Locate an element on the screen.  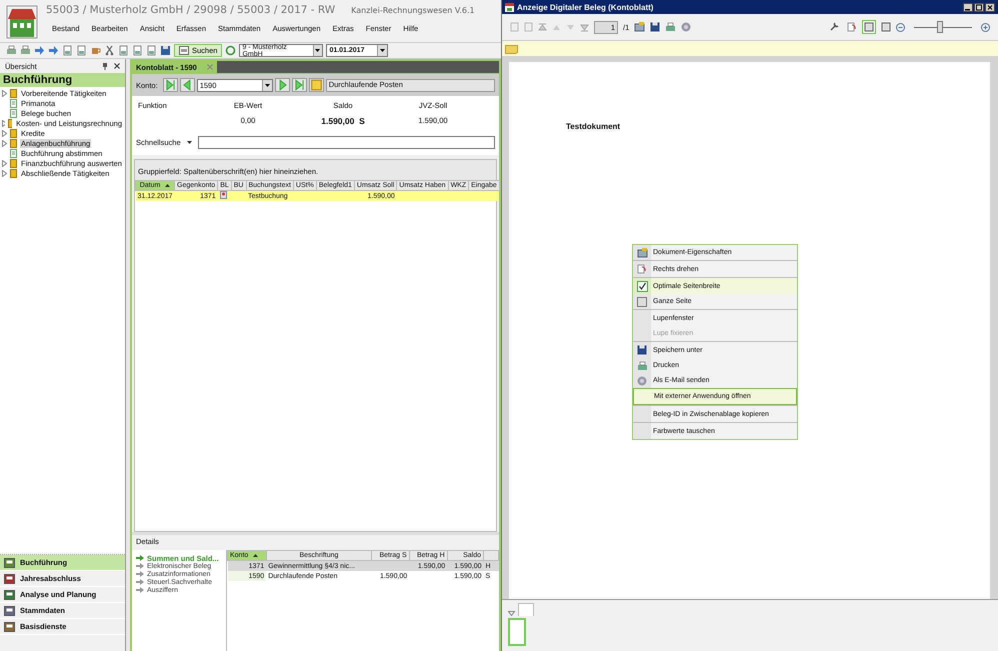
app-icon is located at coordinates (509, 7).